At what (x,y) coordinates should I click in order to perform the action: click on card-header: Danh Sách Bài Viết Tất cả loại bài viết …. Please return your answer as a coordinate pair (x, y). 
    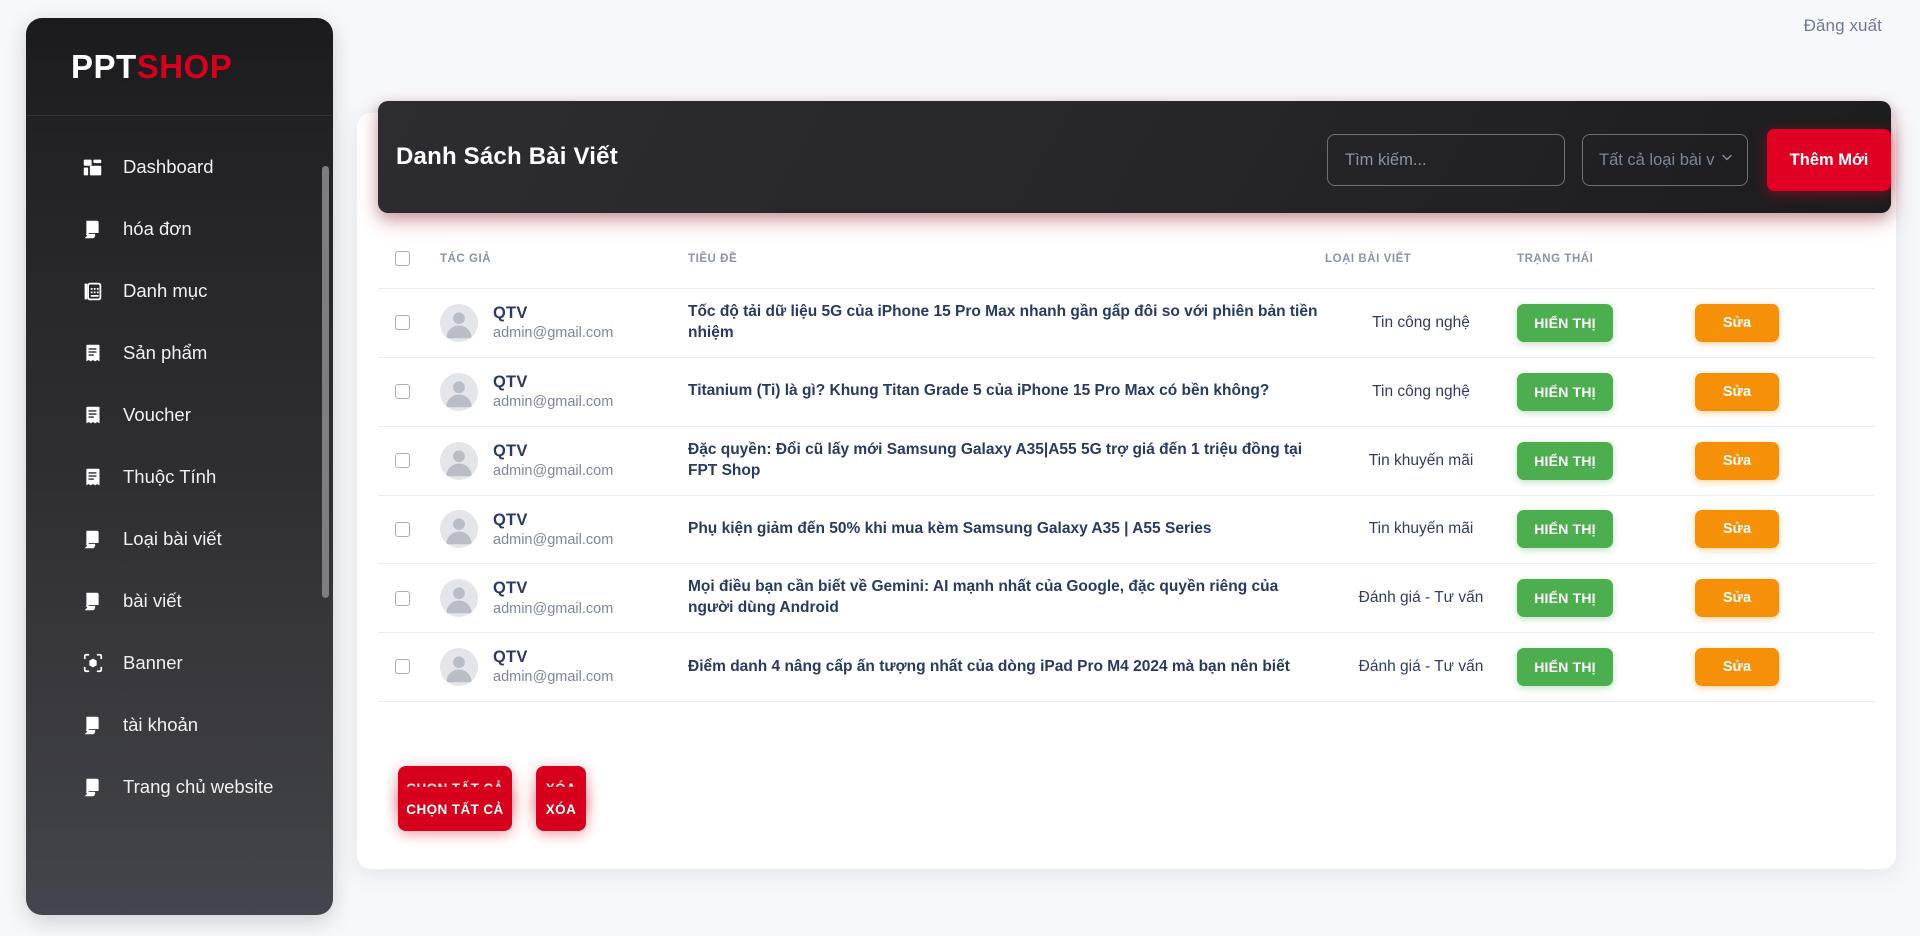
    Looking at the image, I should click on (1134, 157).